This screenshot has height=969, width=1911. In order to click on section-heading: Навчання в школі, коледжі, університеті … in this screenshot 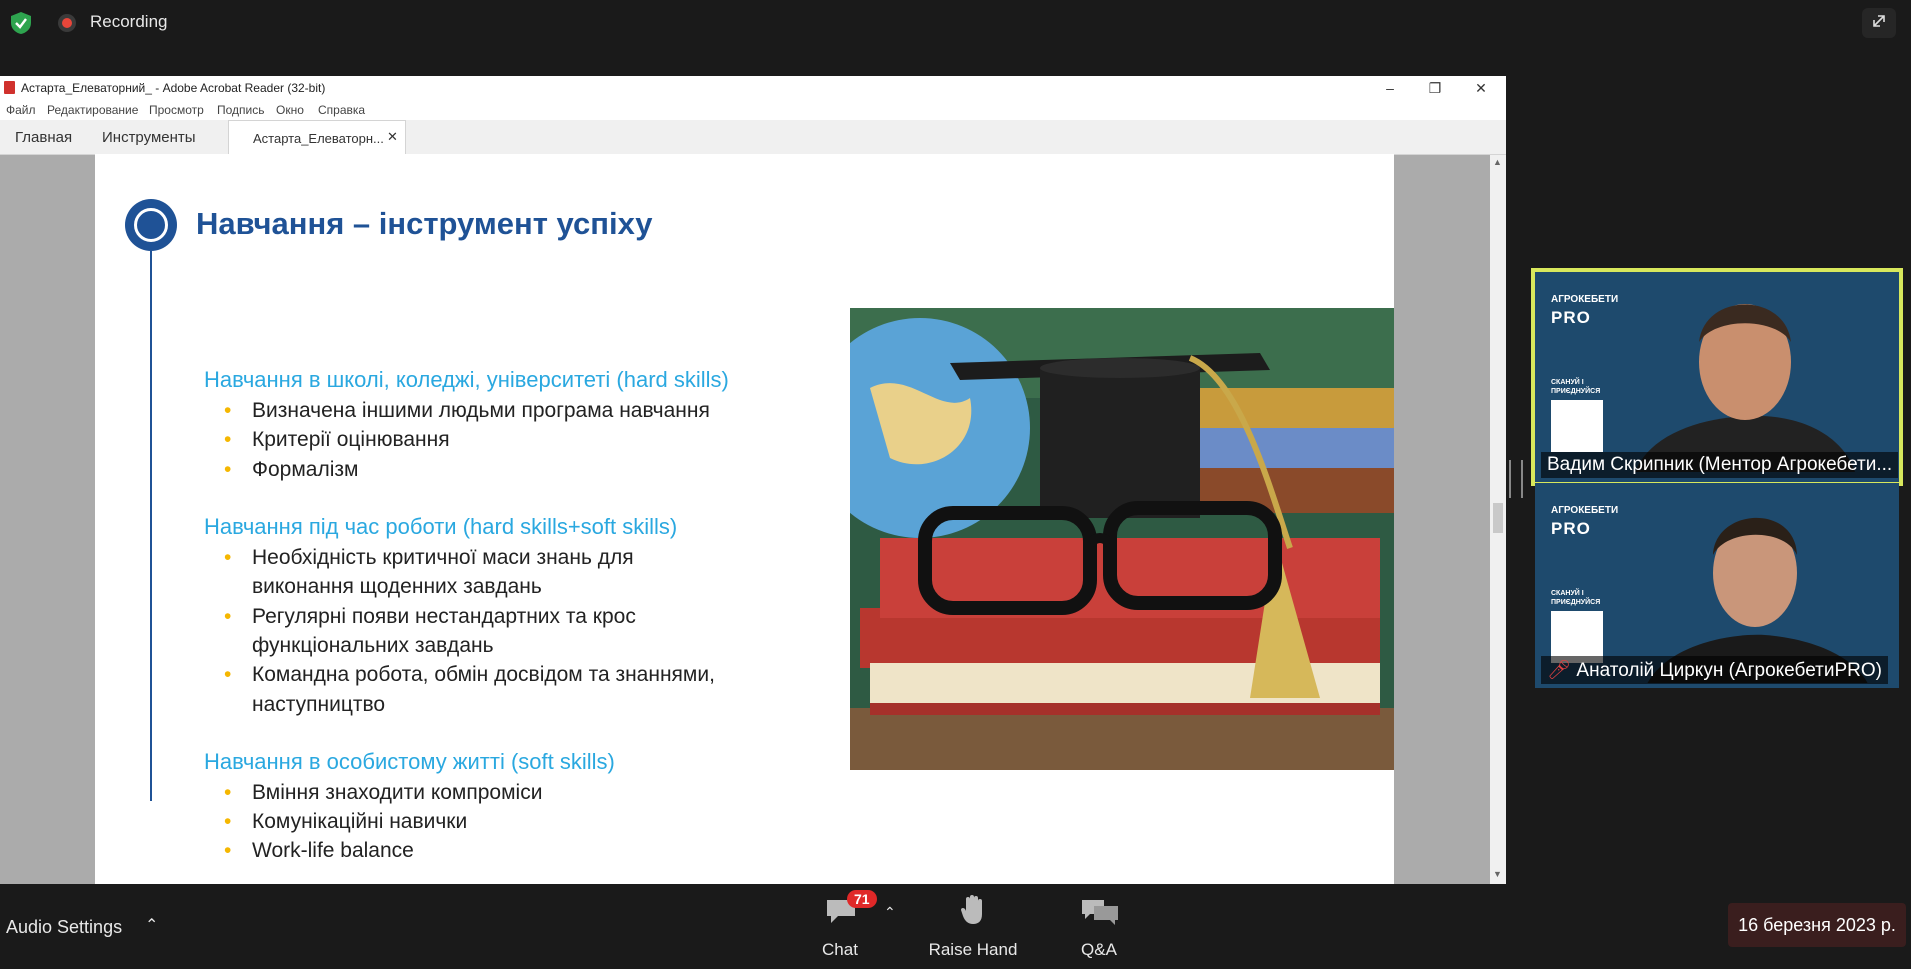, I will do `click(466, 379)`.